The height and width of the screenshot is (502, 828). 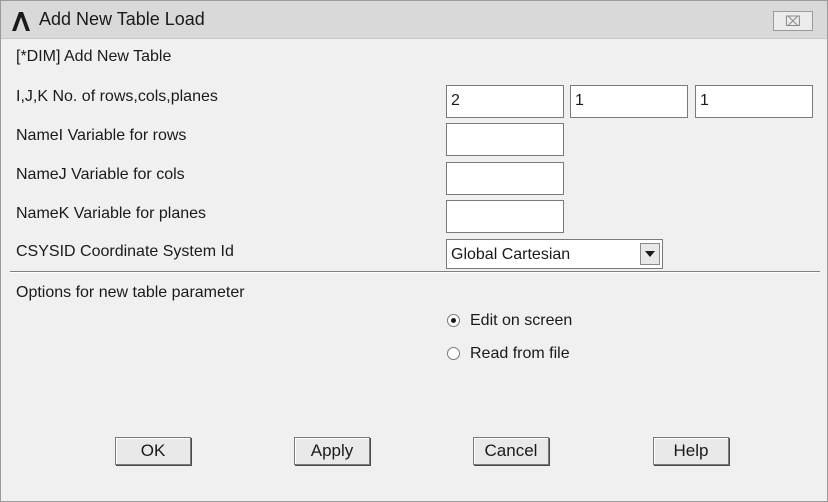 I want to click on ok-button: OK, so click(x=153, y=451).